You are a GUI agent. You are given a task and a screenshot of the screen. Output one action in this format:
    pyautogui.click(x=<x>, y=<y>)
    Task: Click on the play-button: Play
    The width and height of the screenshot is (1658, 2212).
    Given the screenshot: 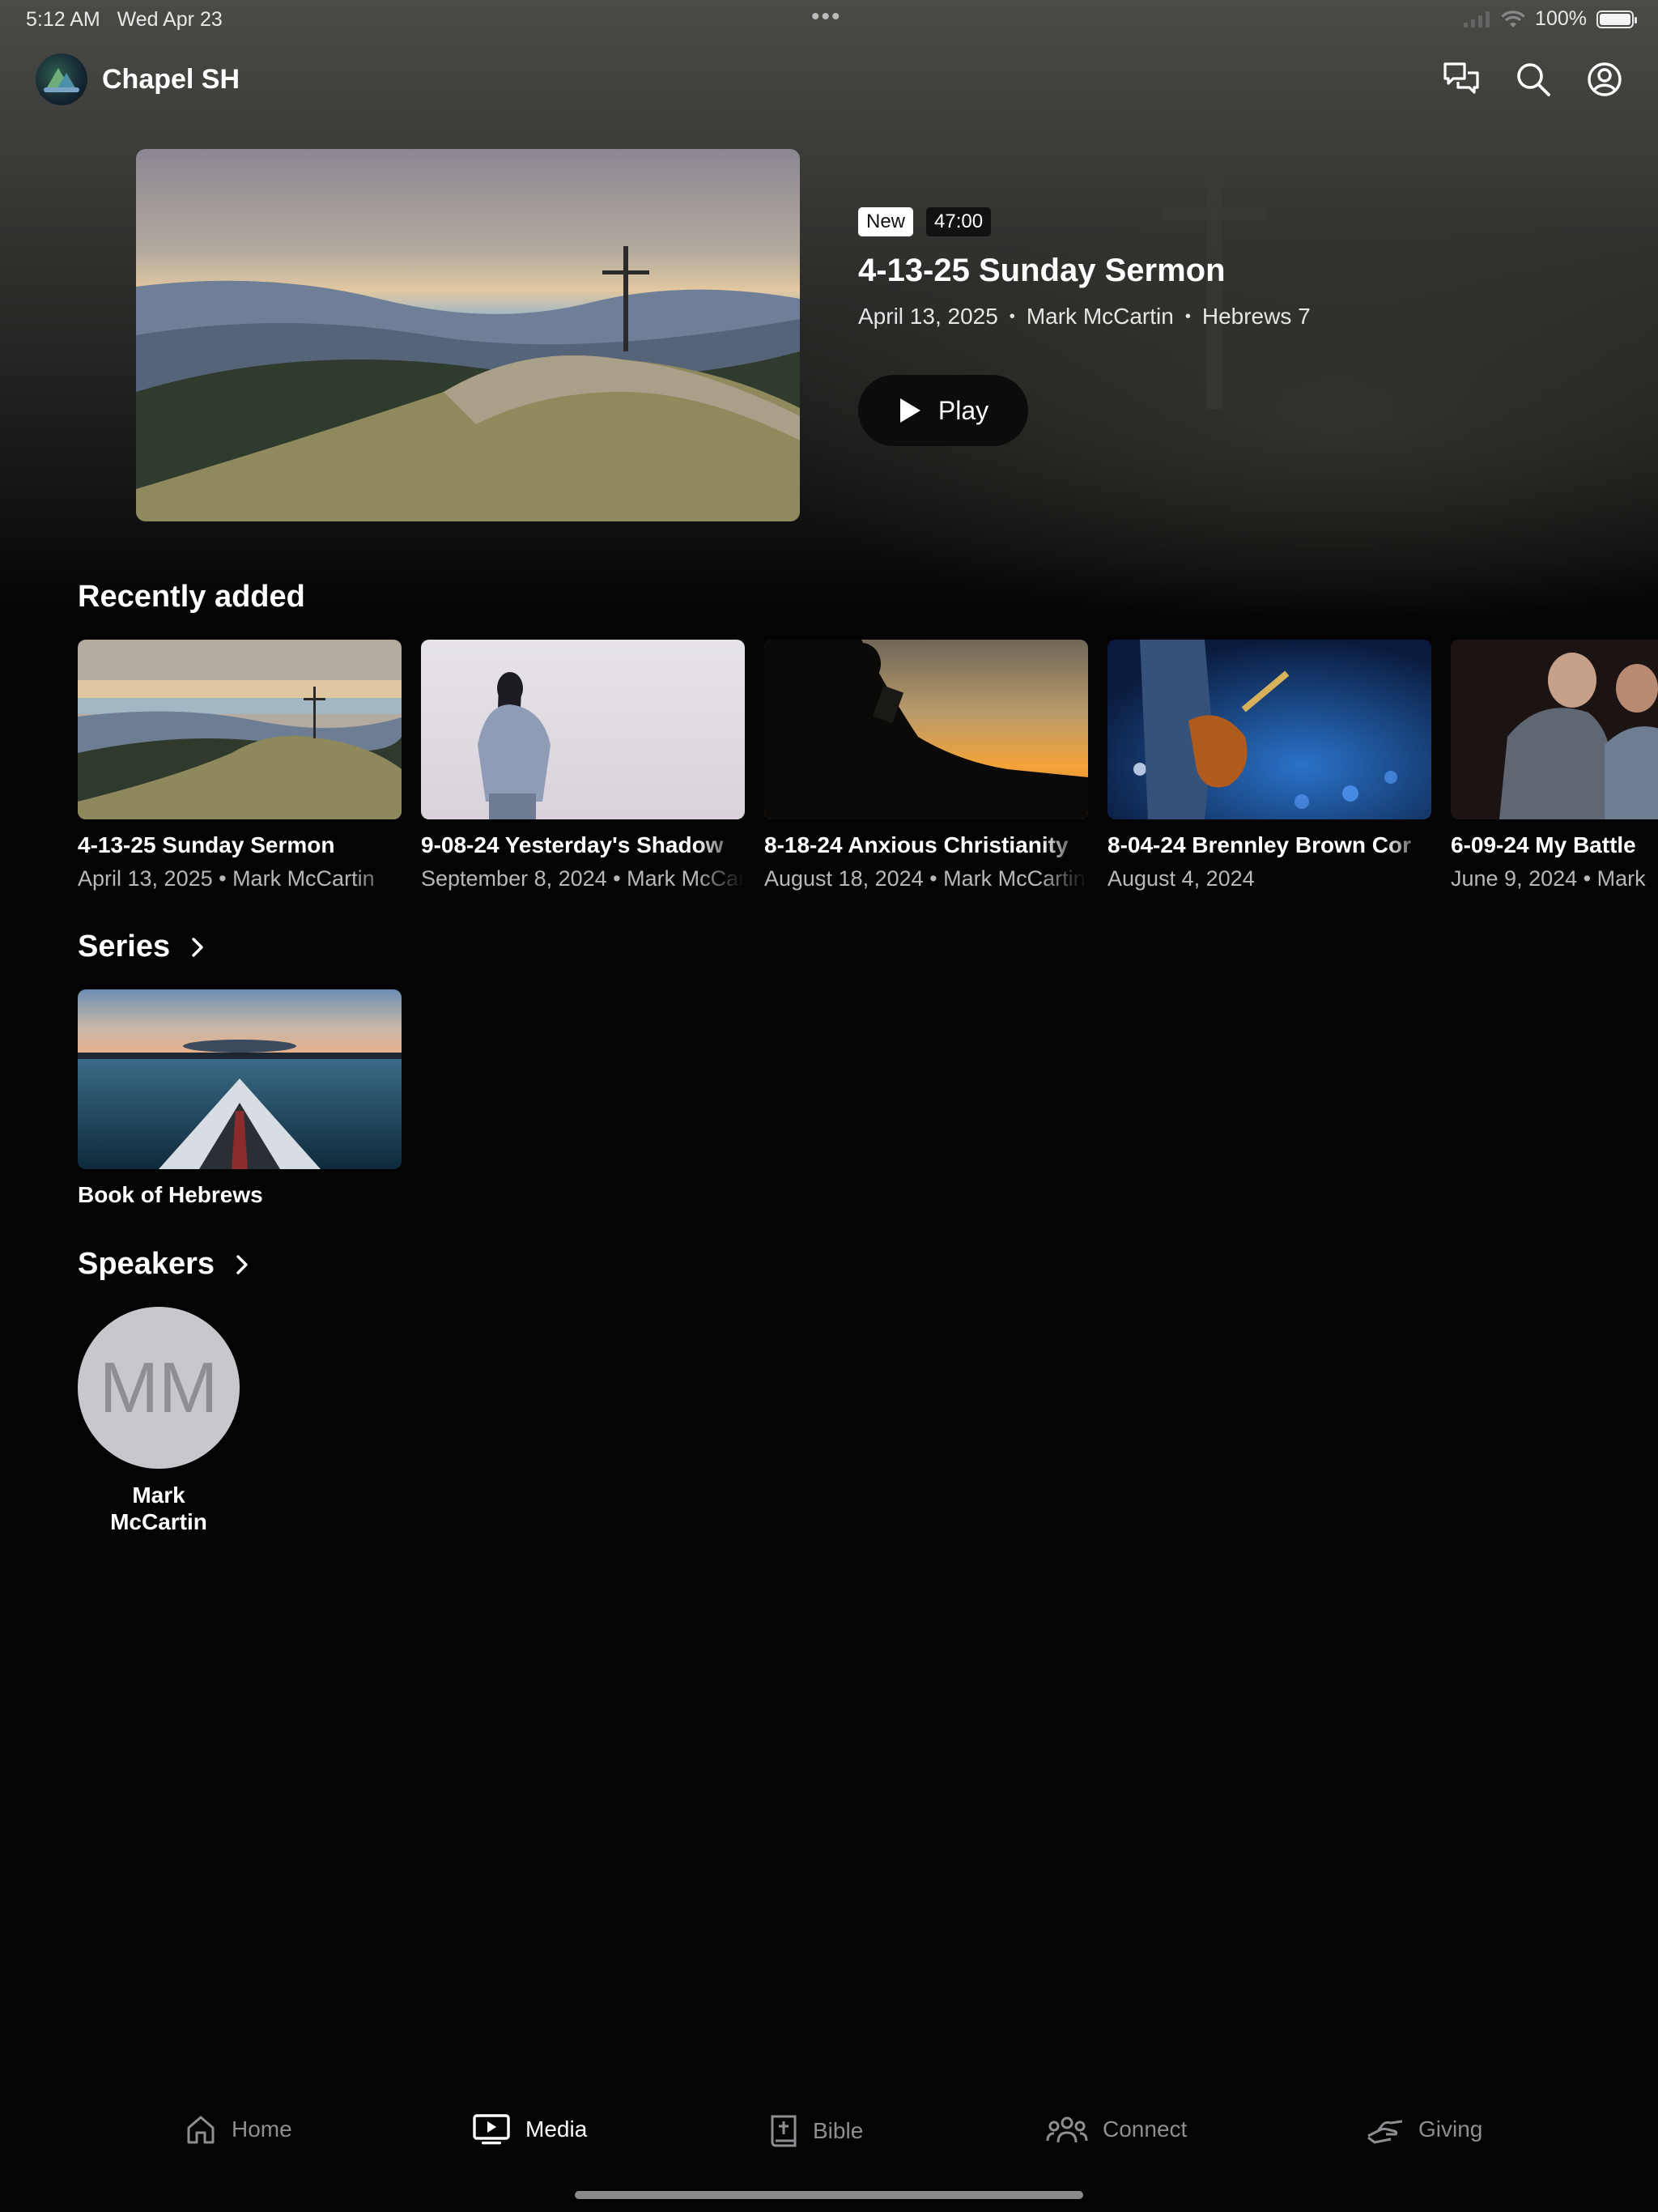 What is the action you would take?
    pyautogui.click(x=943, y=410)
    